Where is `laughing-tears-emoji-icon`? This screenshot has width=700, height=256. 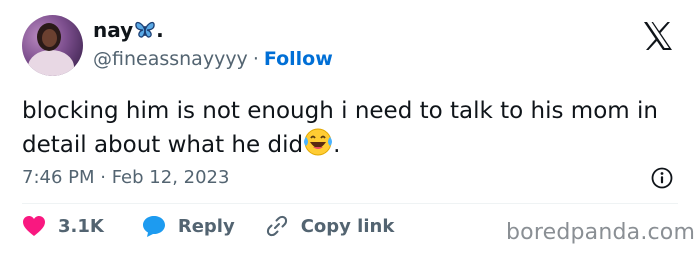
laughing-tears-emoji-icon is located at coordinates (318, 142).